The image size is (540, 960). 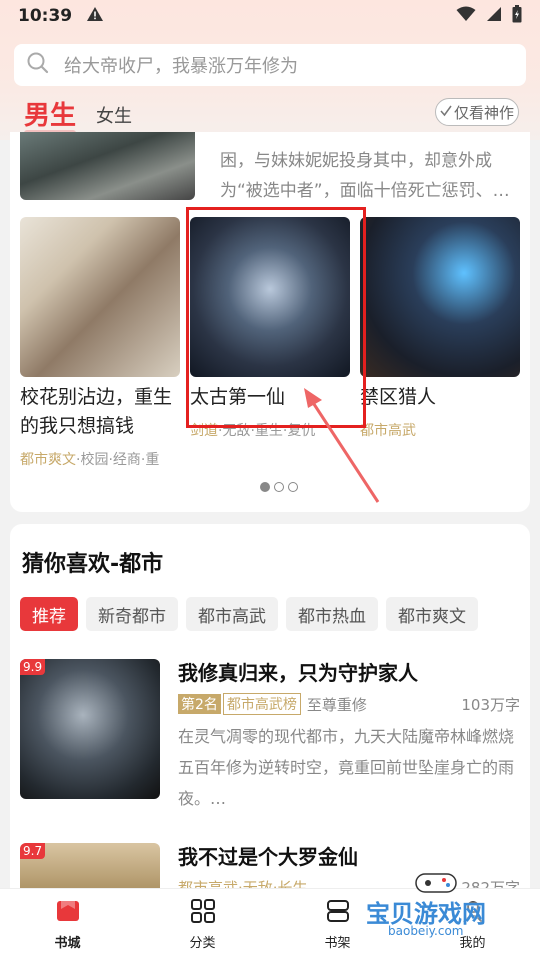 I want to click on nav-label: 书架, so click(x=337, y=943).